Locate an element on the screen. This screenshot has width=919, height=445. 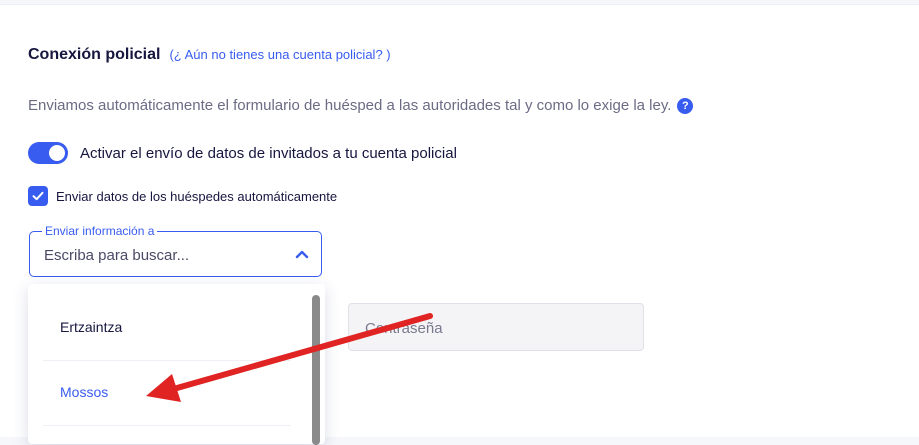
chevron-up-icon is located at coordinates (302, 254).